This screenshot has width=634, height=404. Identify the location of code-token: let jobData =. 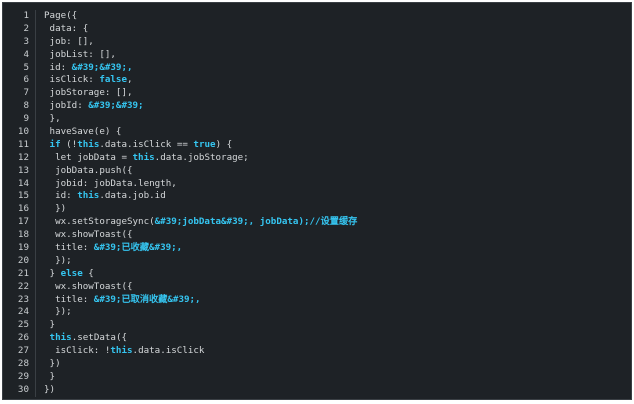
(88, 157).